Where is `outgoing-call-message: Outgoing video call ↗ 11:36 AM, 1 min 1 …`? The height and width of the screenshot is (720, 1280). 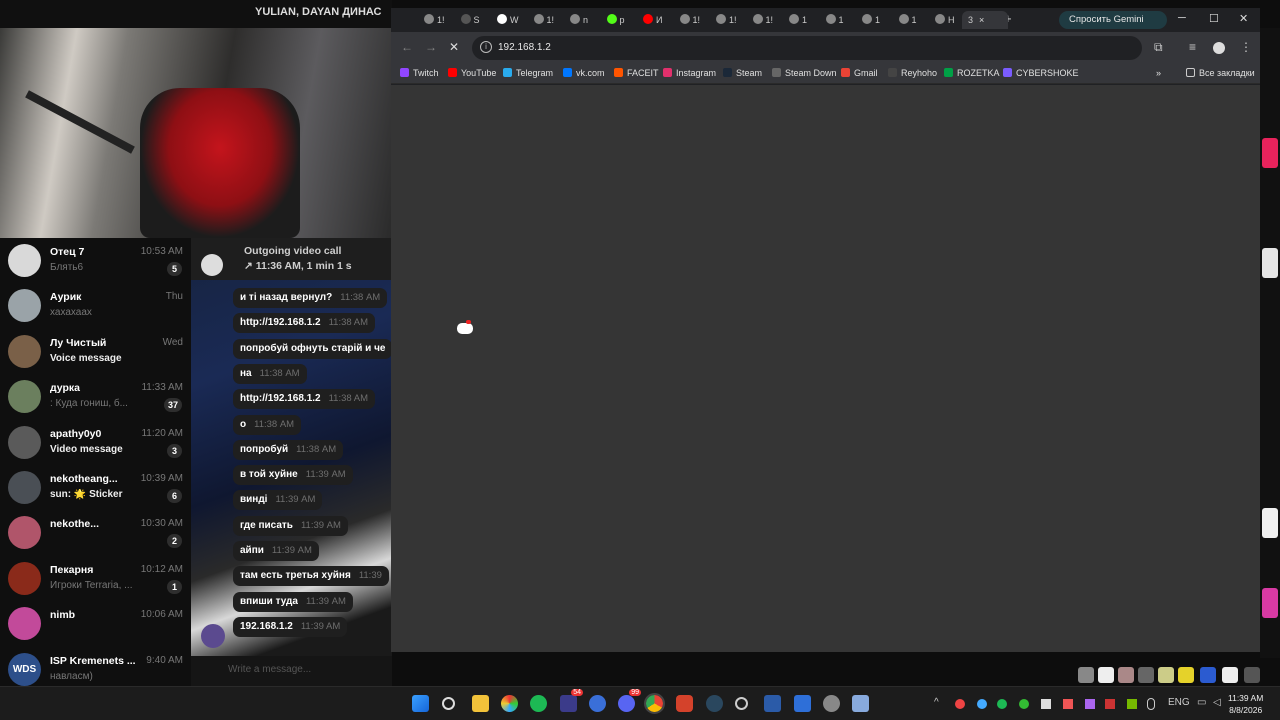
outgoing-call-message: Outgoing video call ↗ 11:36 AM, 1 min 1 … is located at coordinates (291, 259).